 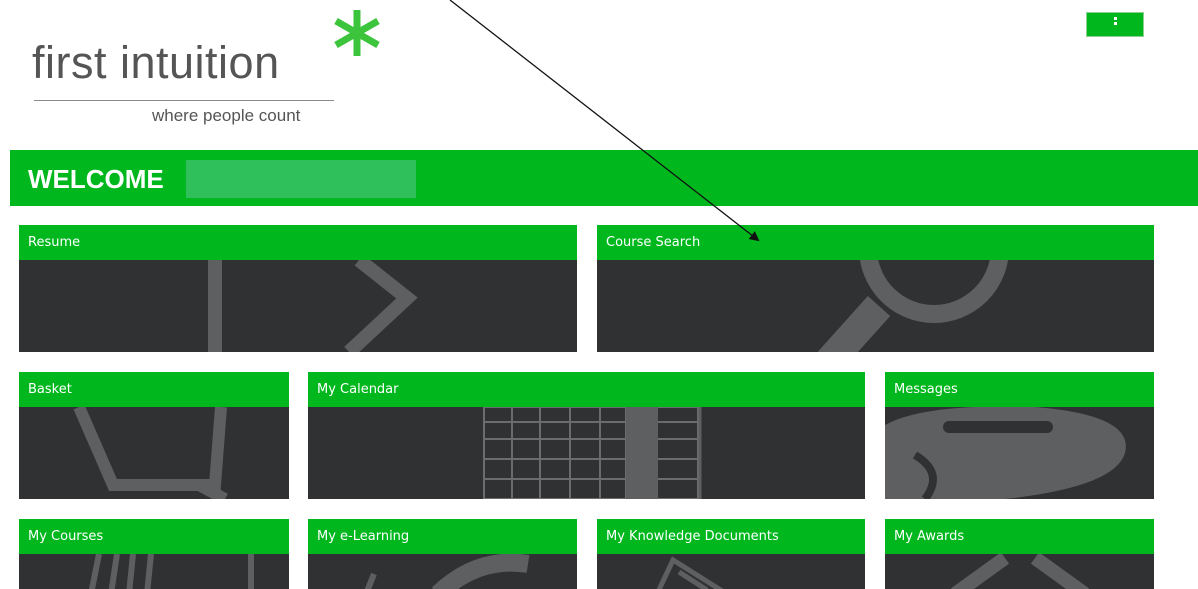 I want to click on vertical-dots-icon, so click(x=1115, y=22).